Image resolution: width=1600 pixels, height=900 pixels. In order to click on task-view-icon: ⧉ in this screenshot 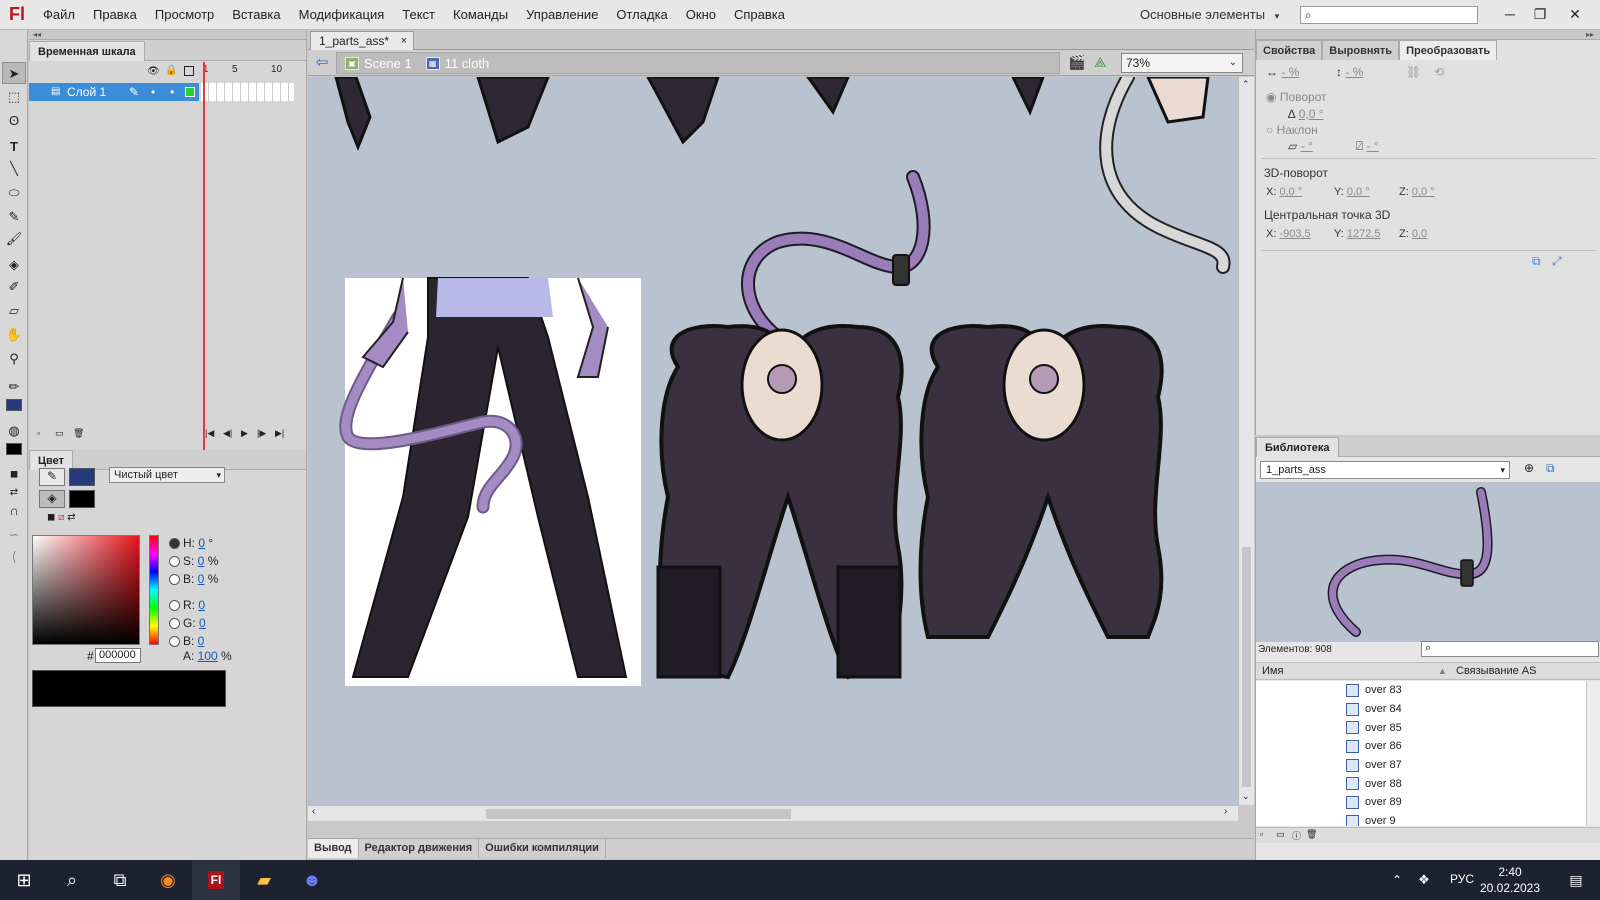, I will do `click(120, 880)`.